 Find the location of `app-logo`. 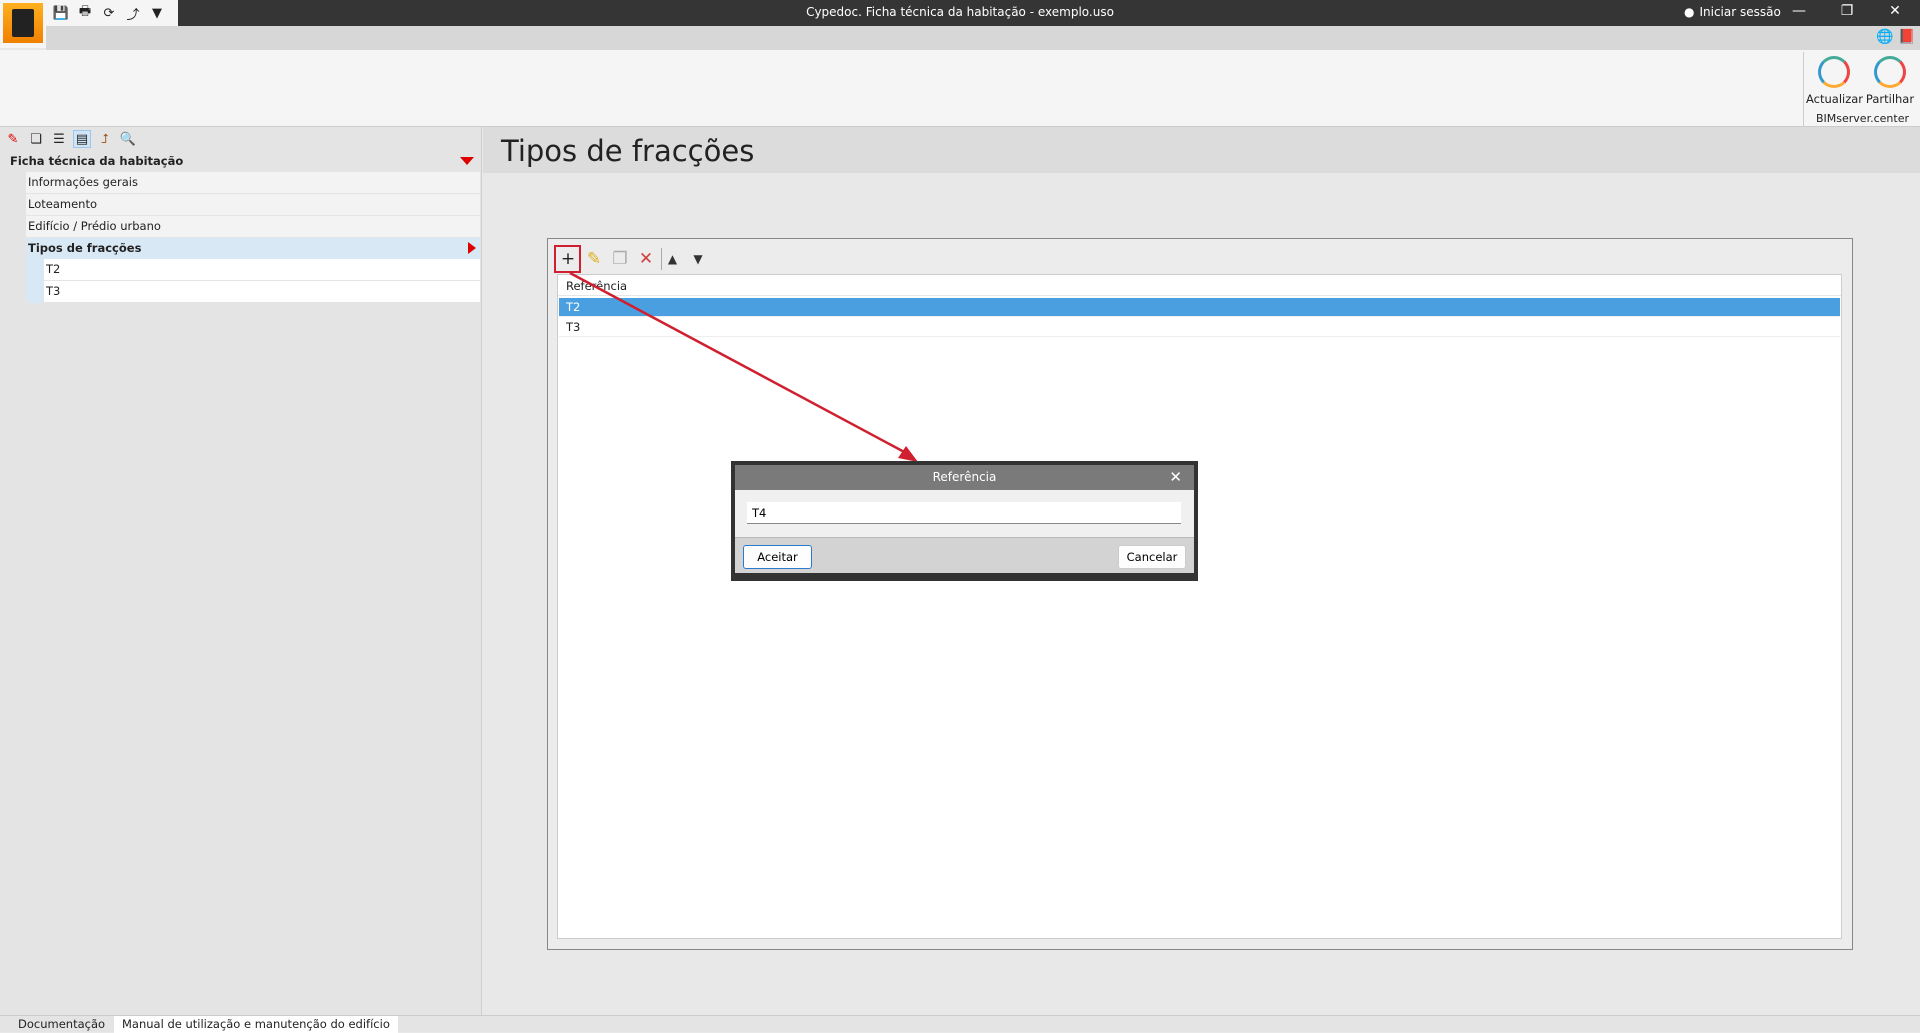

app-logo is located at coordinates (23, 24).